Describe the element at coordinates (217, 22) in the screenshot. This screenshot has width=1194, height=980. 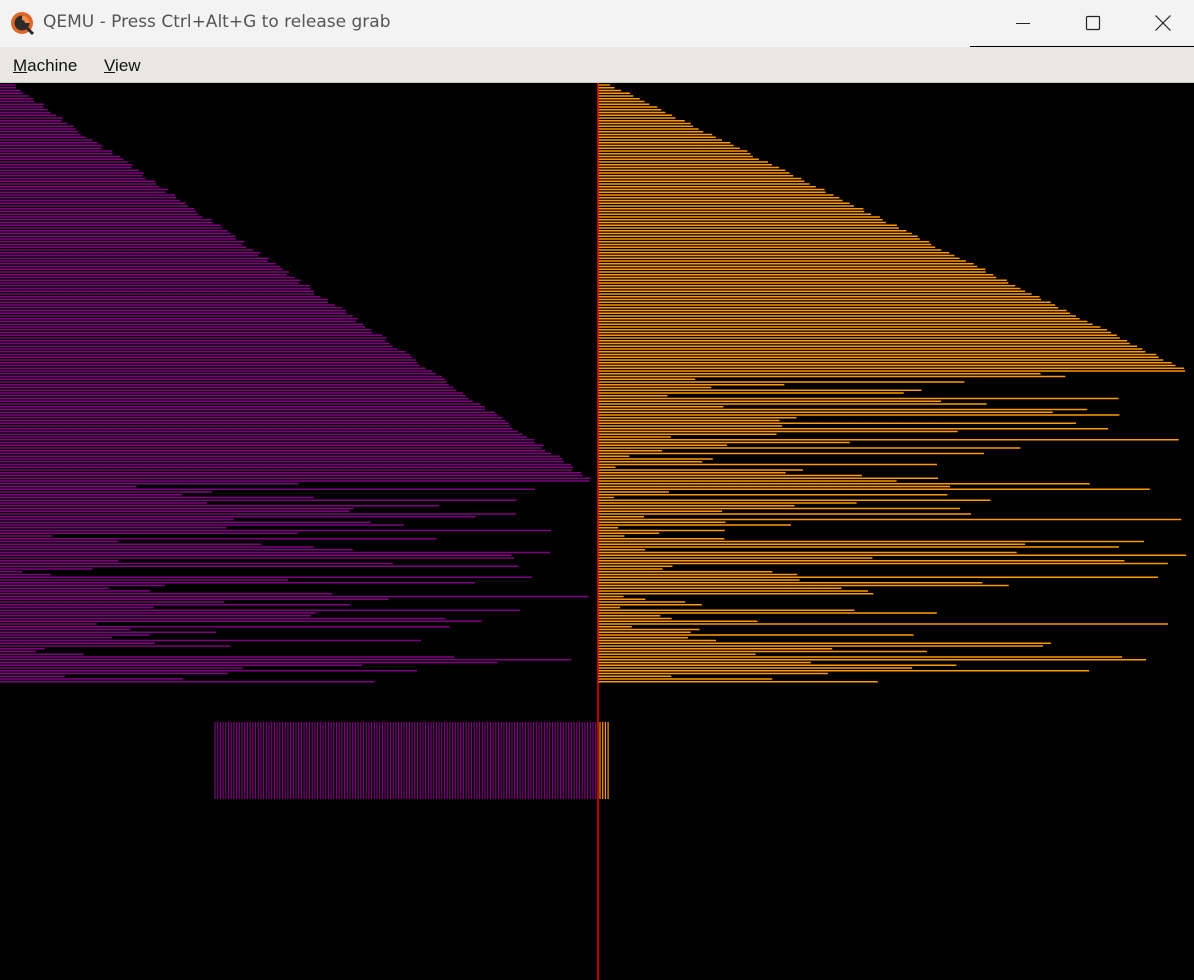
I see `window-title: QEMU - Press Ctrl+Alt+G to release grab` at that location.